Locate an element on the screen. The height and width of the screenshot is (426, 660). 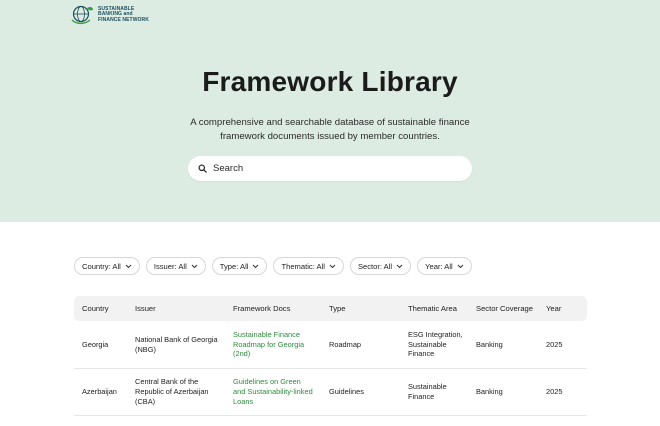
filter-type-label: Type: All is located at coordinates (234, 266).